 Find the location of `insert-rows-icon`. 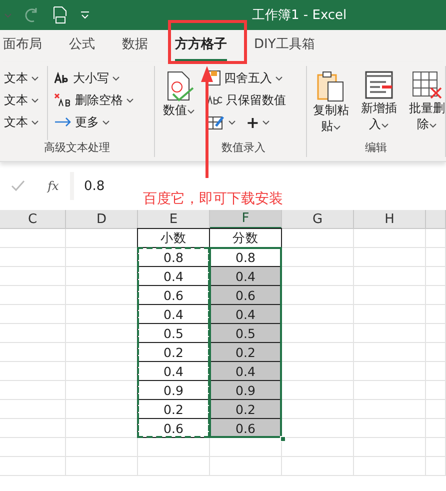

insert-rows-icon is located at coordinates (379, 85).